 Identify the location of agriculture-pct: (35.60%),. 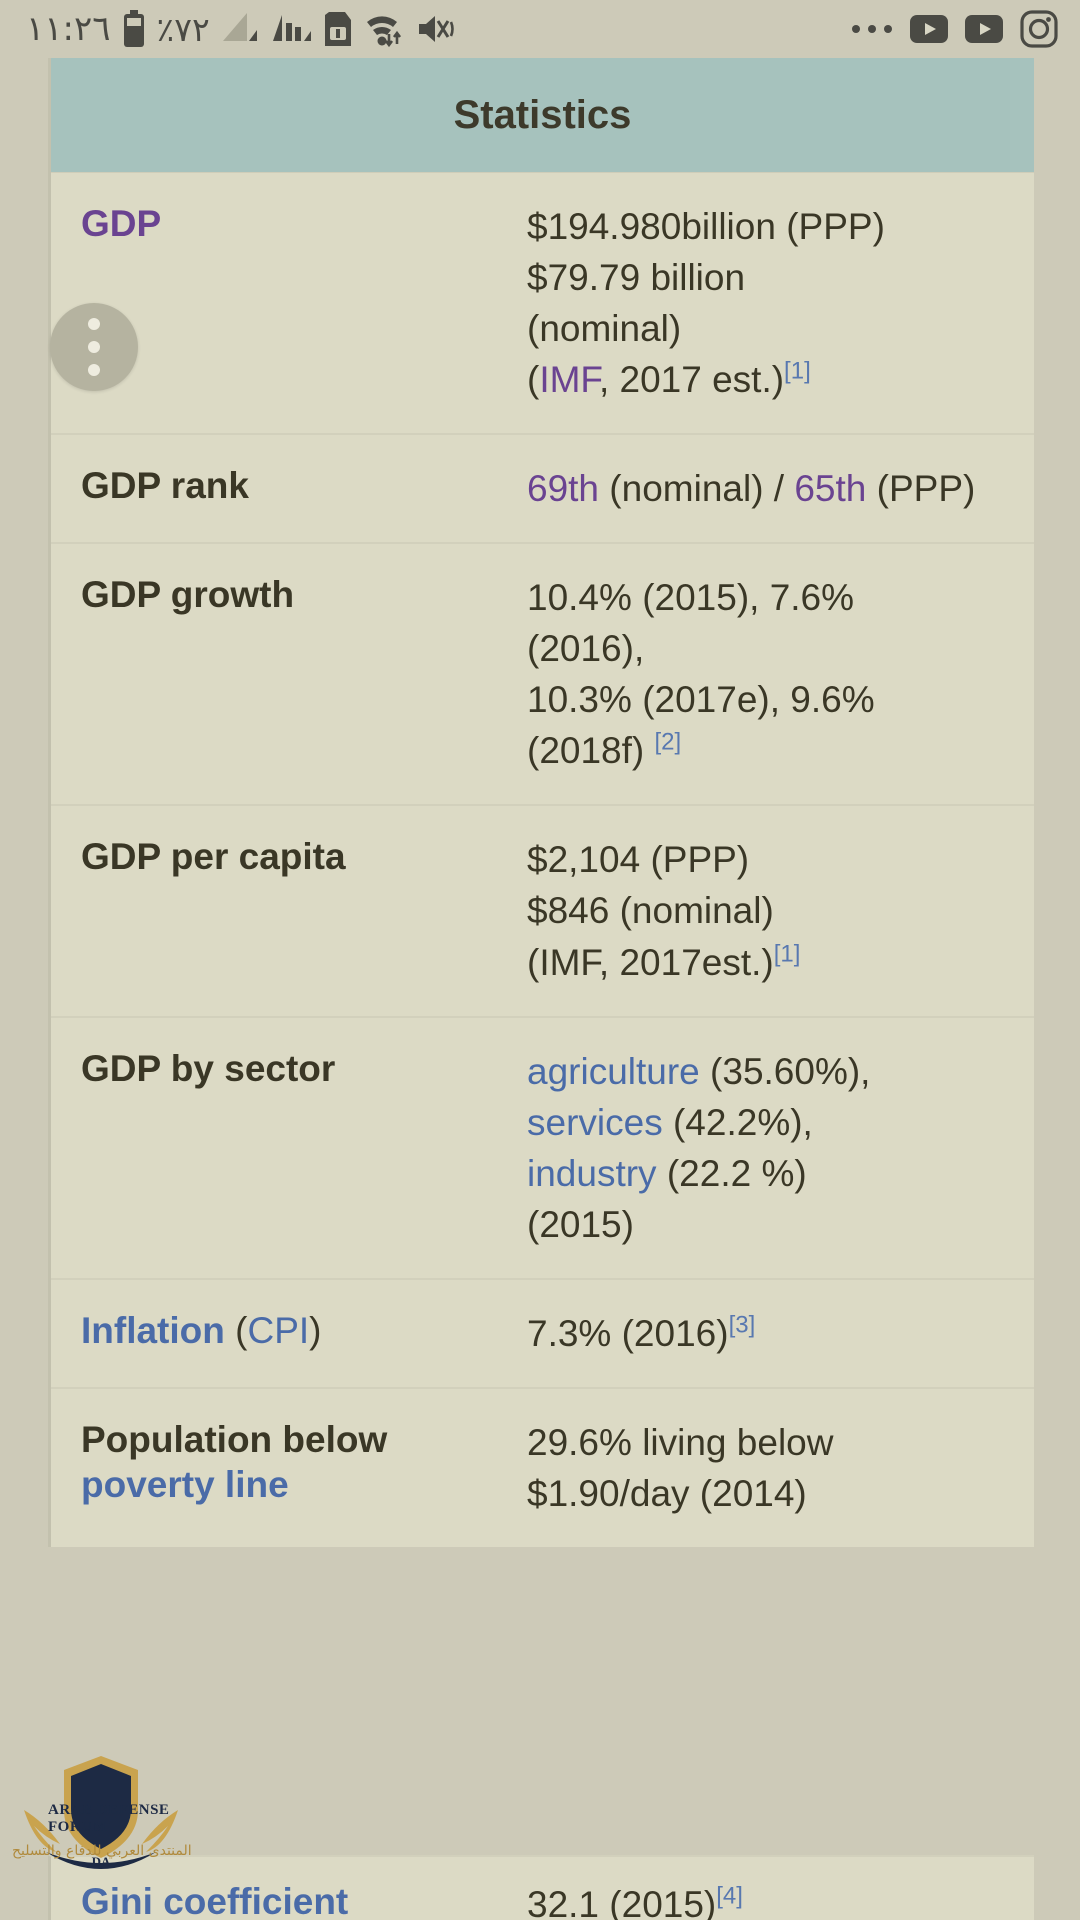
(790, 1071).